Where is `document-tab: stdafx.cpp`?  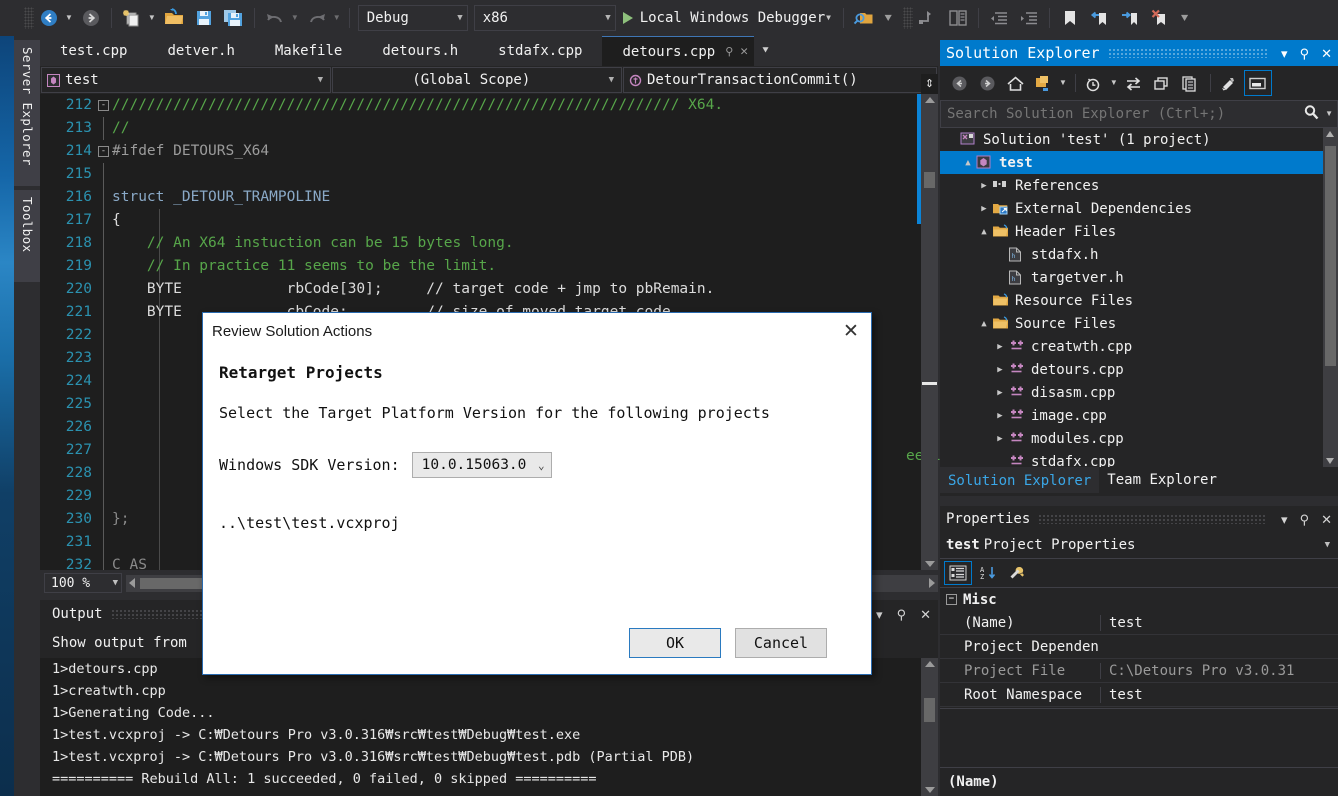
document-tab: stdafx.cpp is located at coordinates (540, 51).